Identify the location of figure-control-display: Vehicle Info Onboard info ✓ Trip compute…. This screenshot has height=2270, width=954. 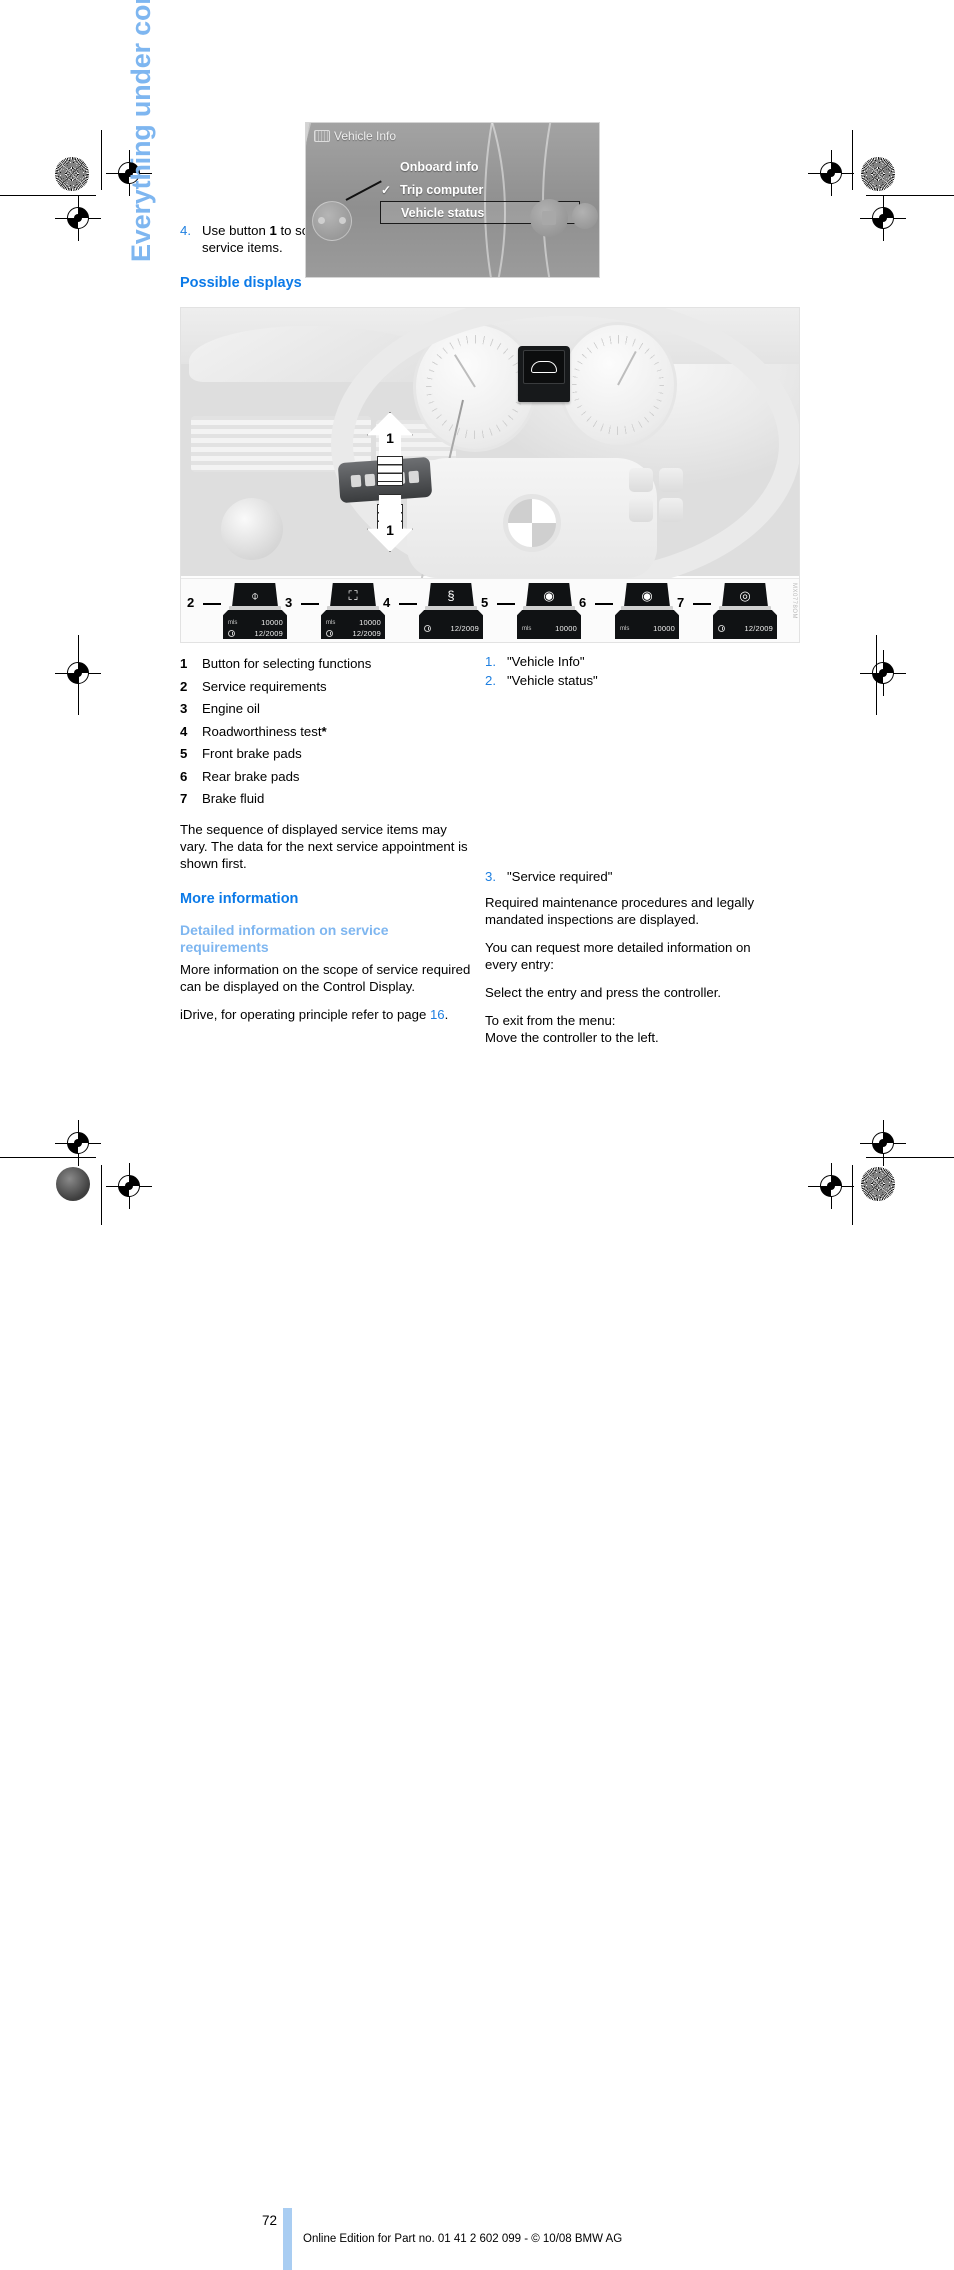
(452, 200).